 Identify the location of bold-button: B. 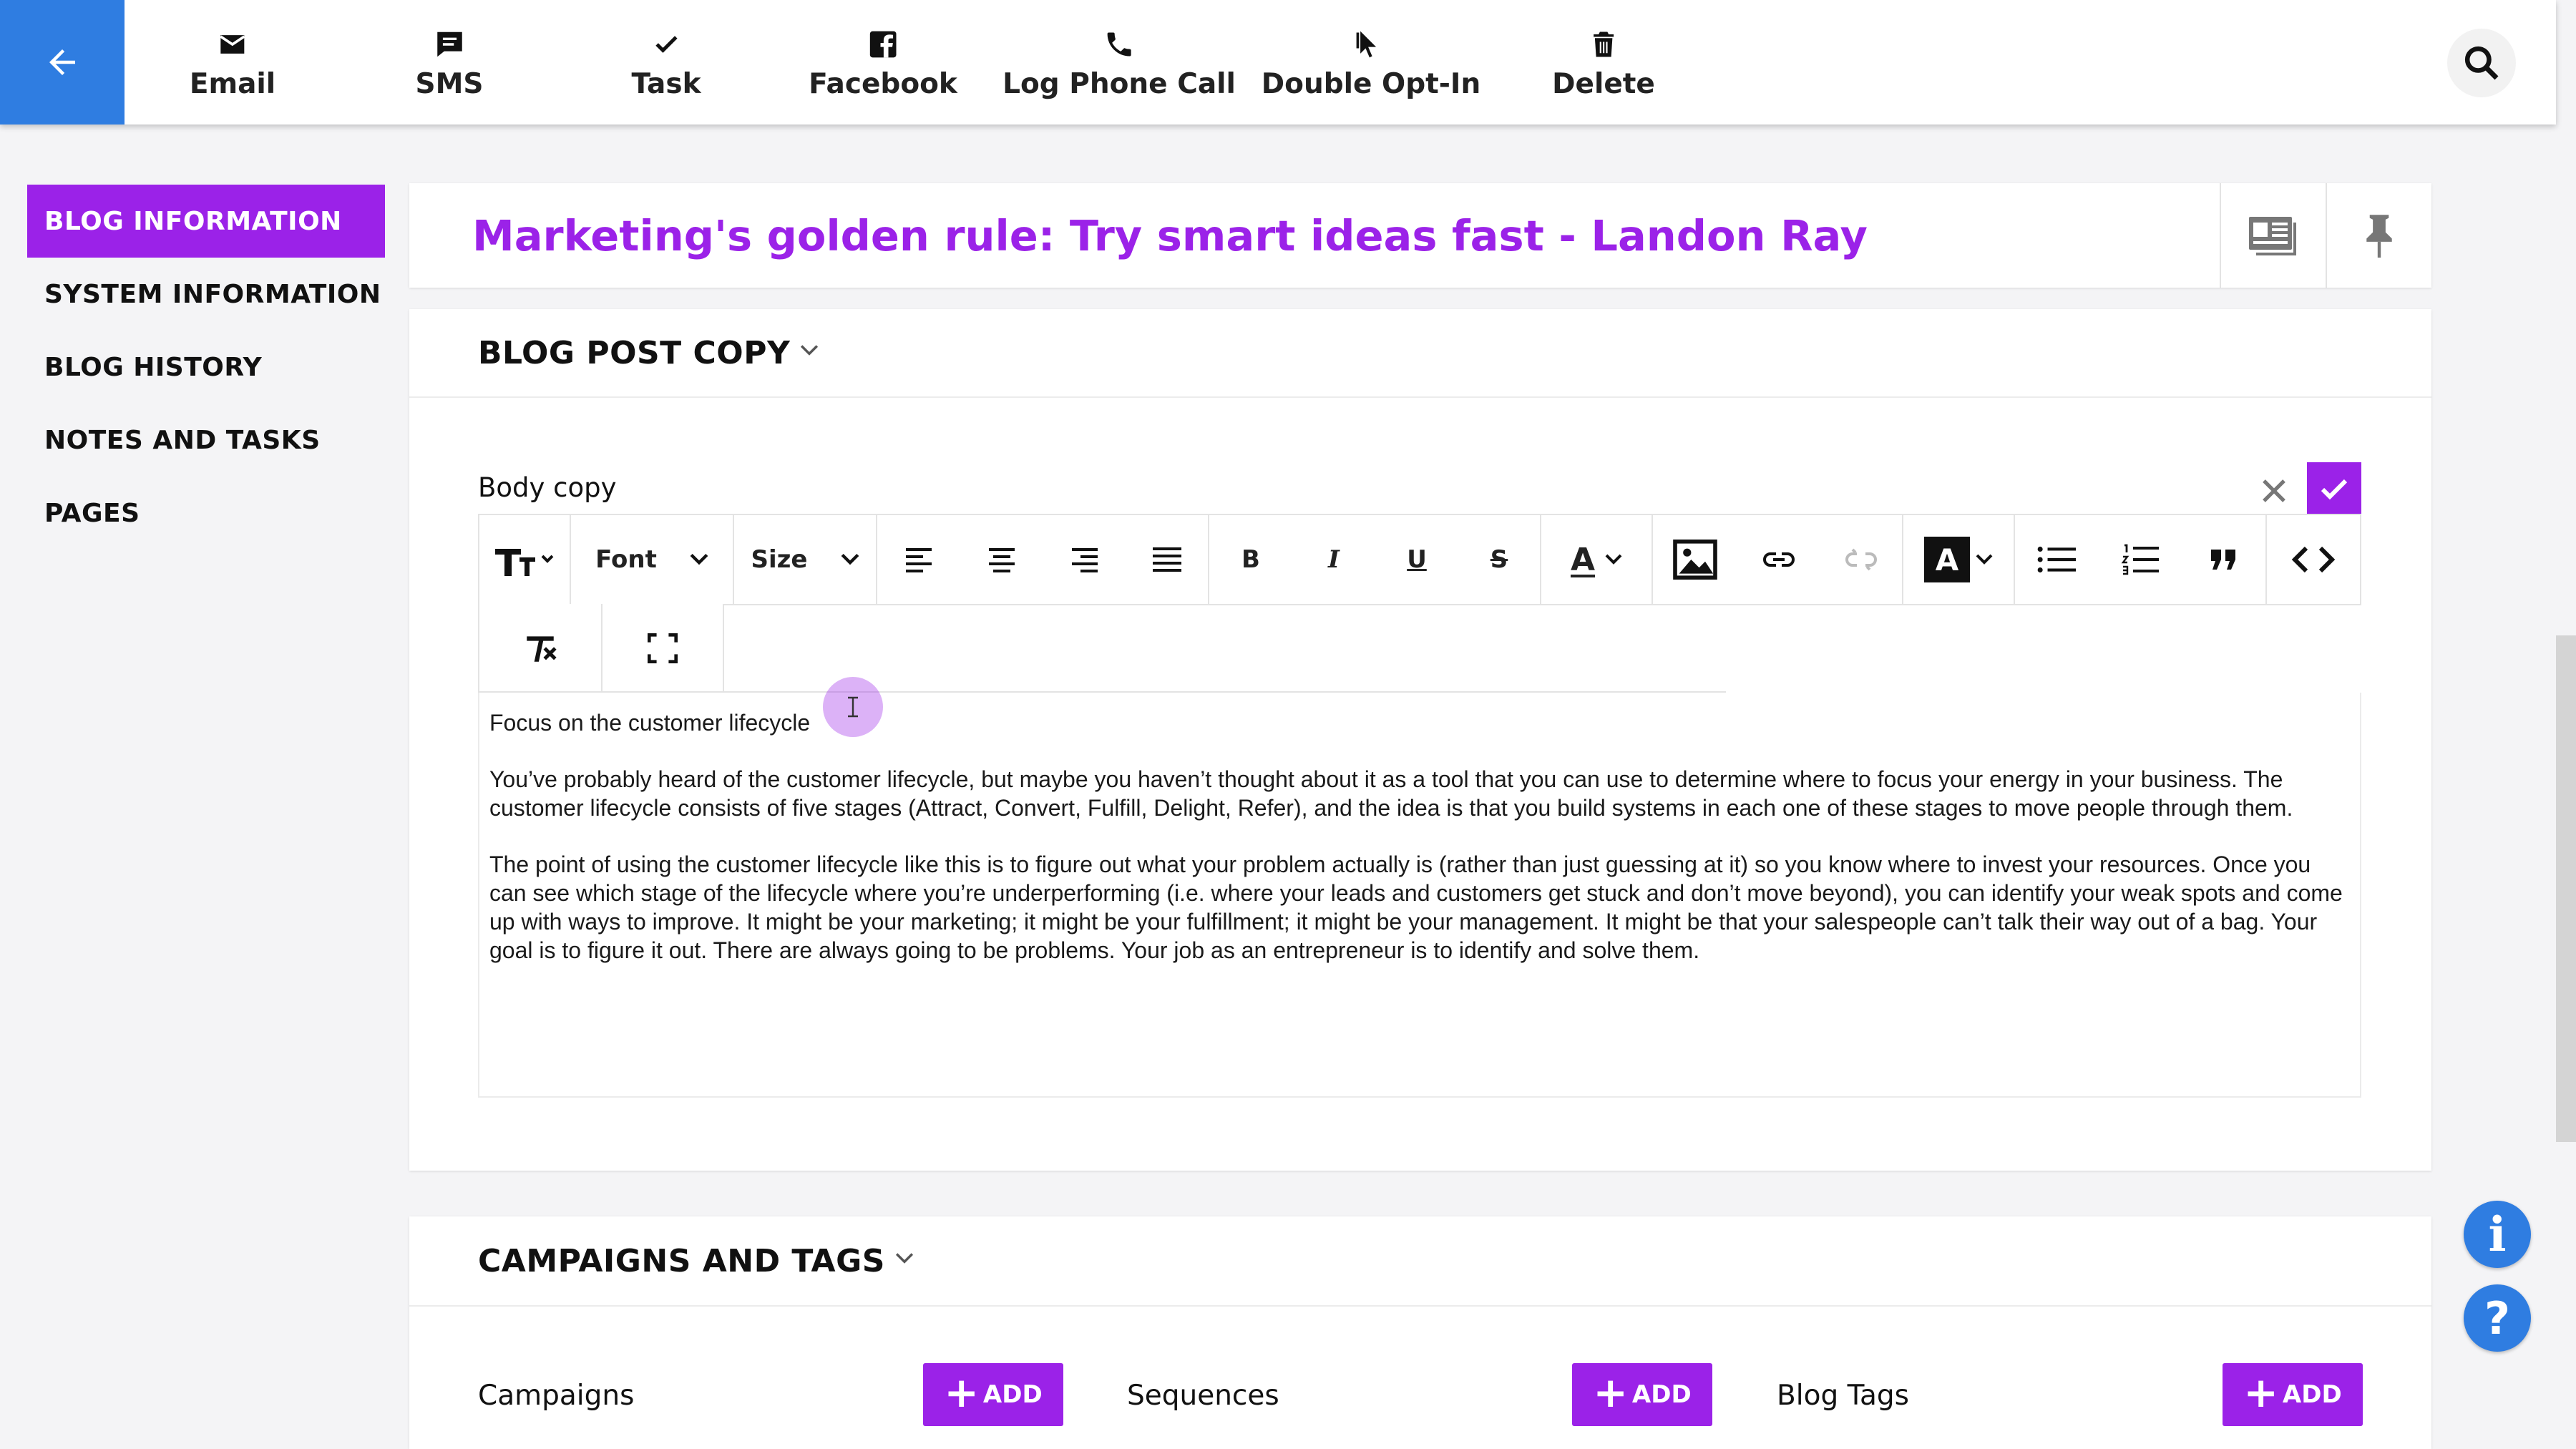
(1250, 559).